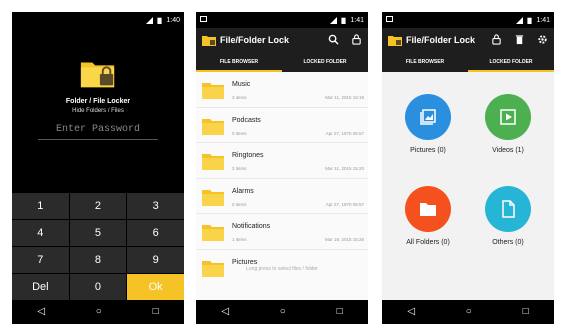 The width and height of the screenshot is (580, 336). What do you see at coordinates (155, 206) in the screenshot?
I see `key-3: 3` at bounding box center [155, 206].